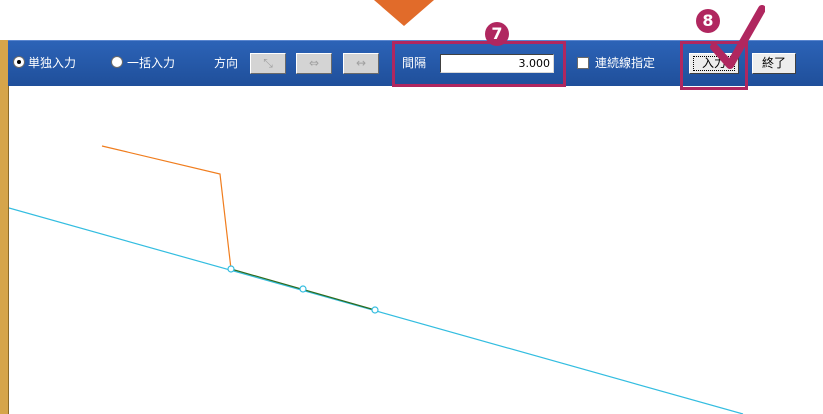 The height and width of the screenshot is (414, 823). I want to click on batch-input-radio, so click(117, 62).